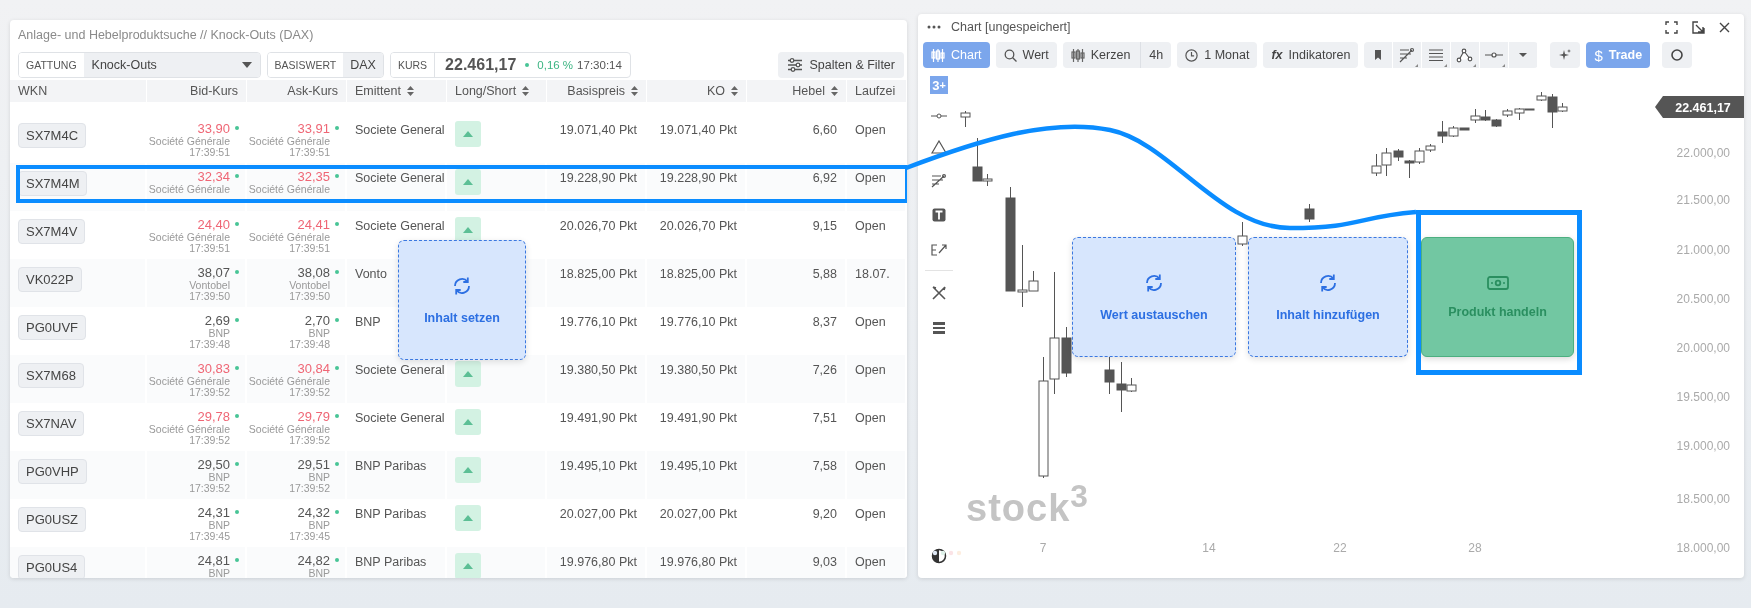  I want to click on table-cell: 19.228,90 Pkt, so click(598, 177).